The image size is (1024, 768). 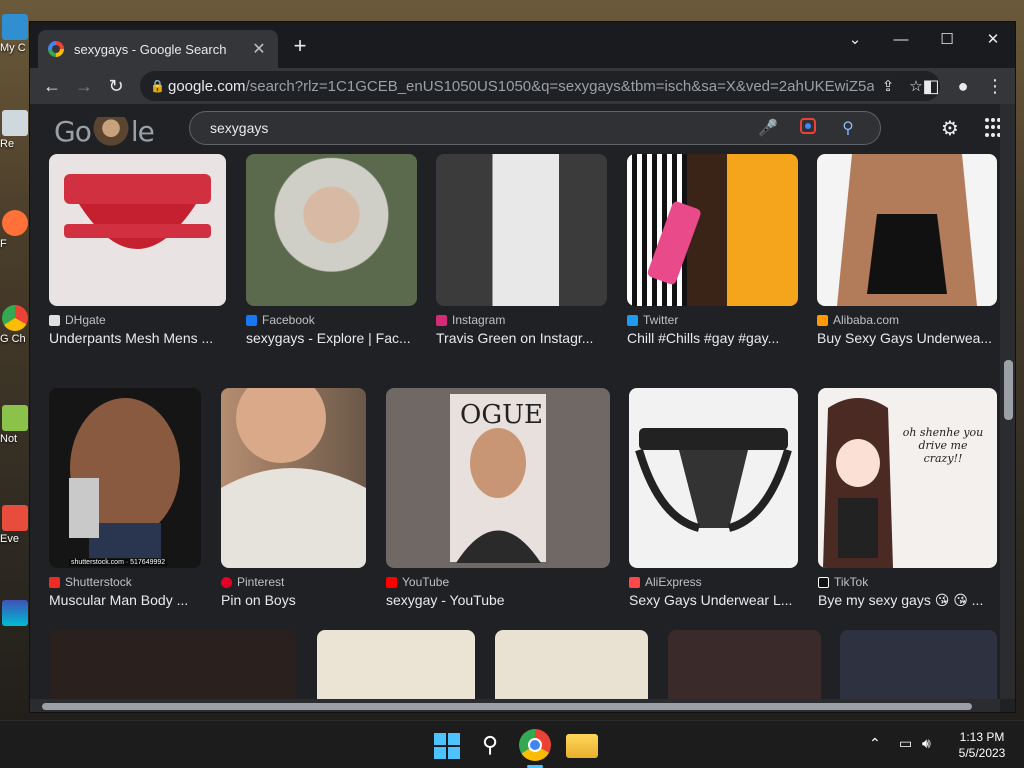 I want to click on chrome-taskbar-icon, so click(x=535, y=745).